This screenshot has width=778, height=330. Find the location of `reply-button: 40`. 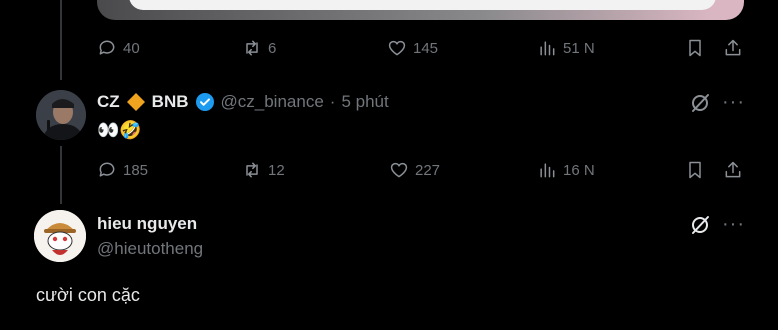

reply-button: 40 is located at coordinates (118, 48).